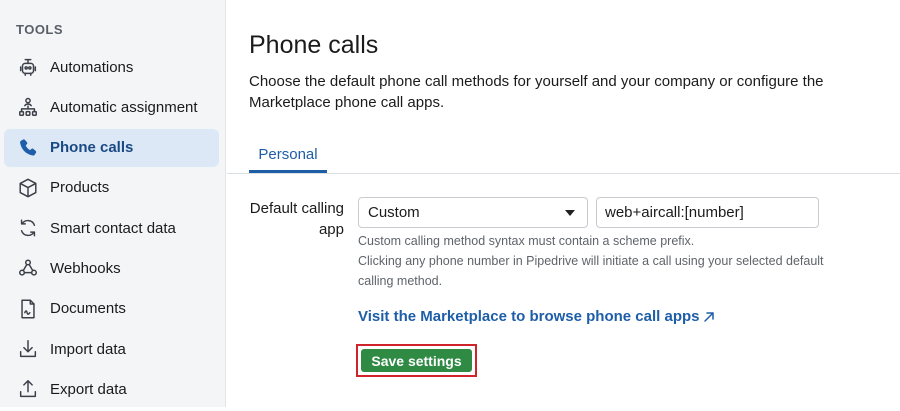  What do you see at coordinates (563, 173) in the screenshot?
I see `tab-divider` at bounding box center [563, 173].